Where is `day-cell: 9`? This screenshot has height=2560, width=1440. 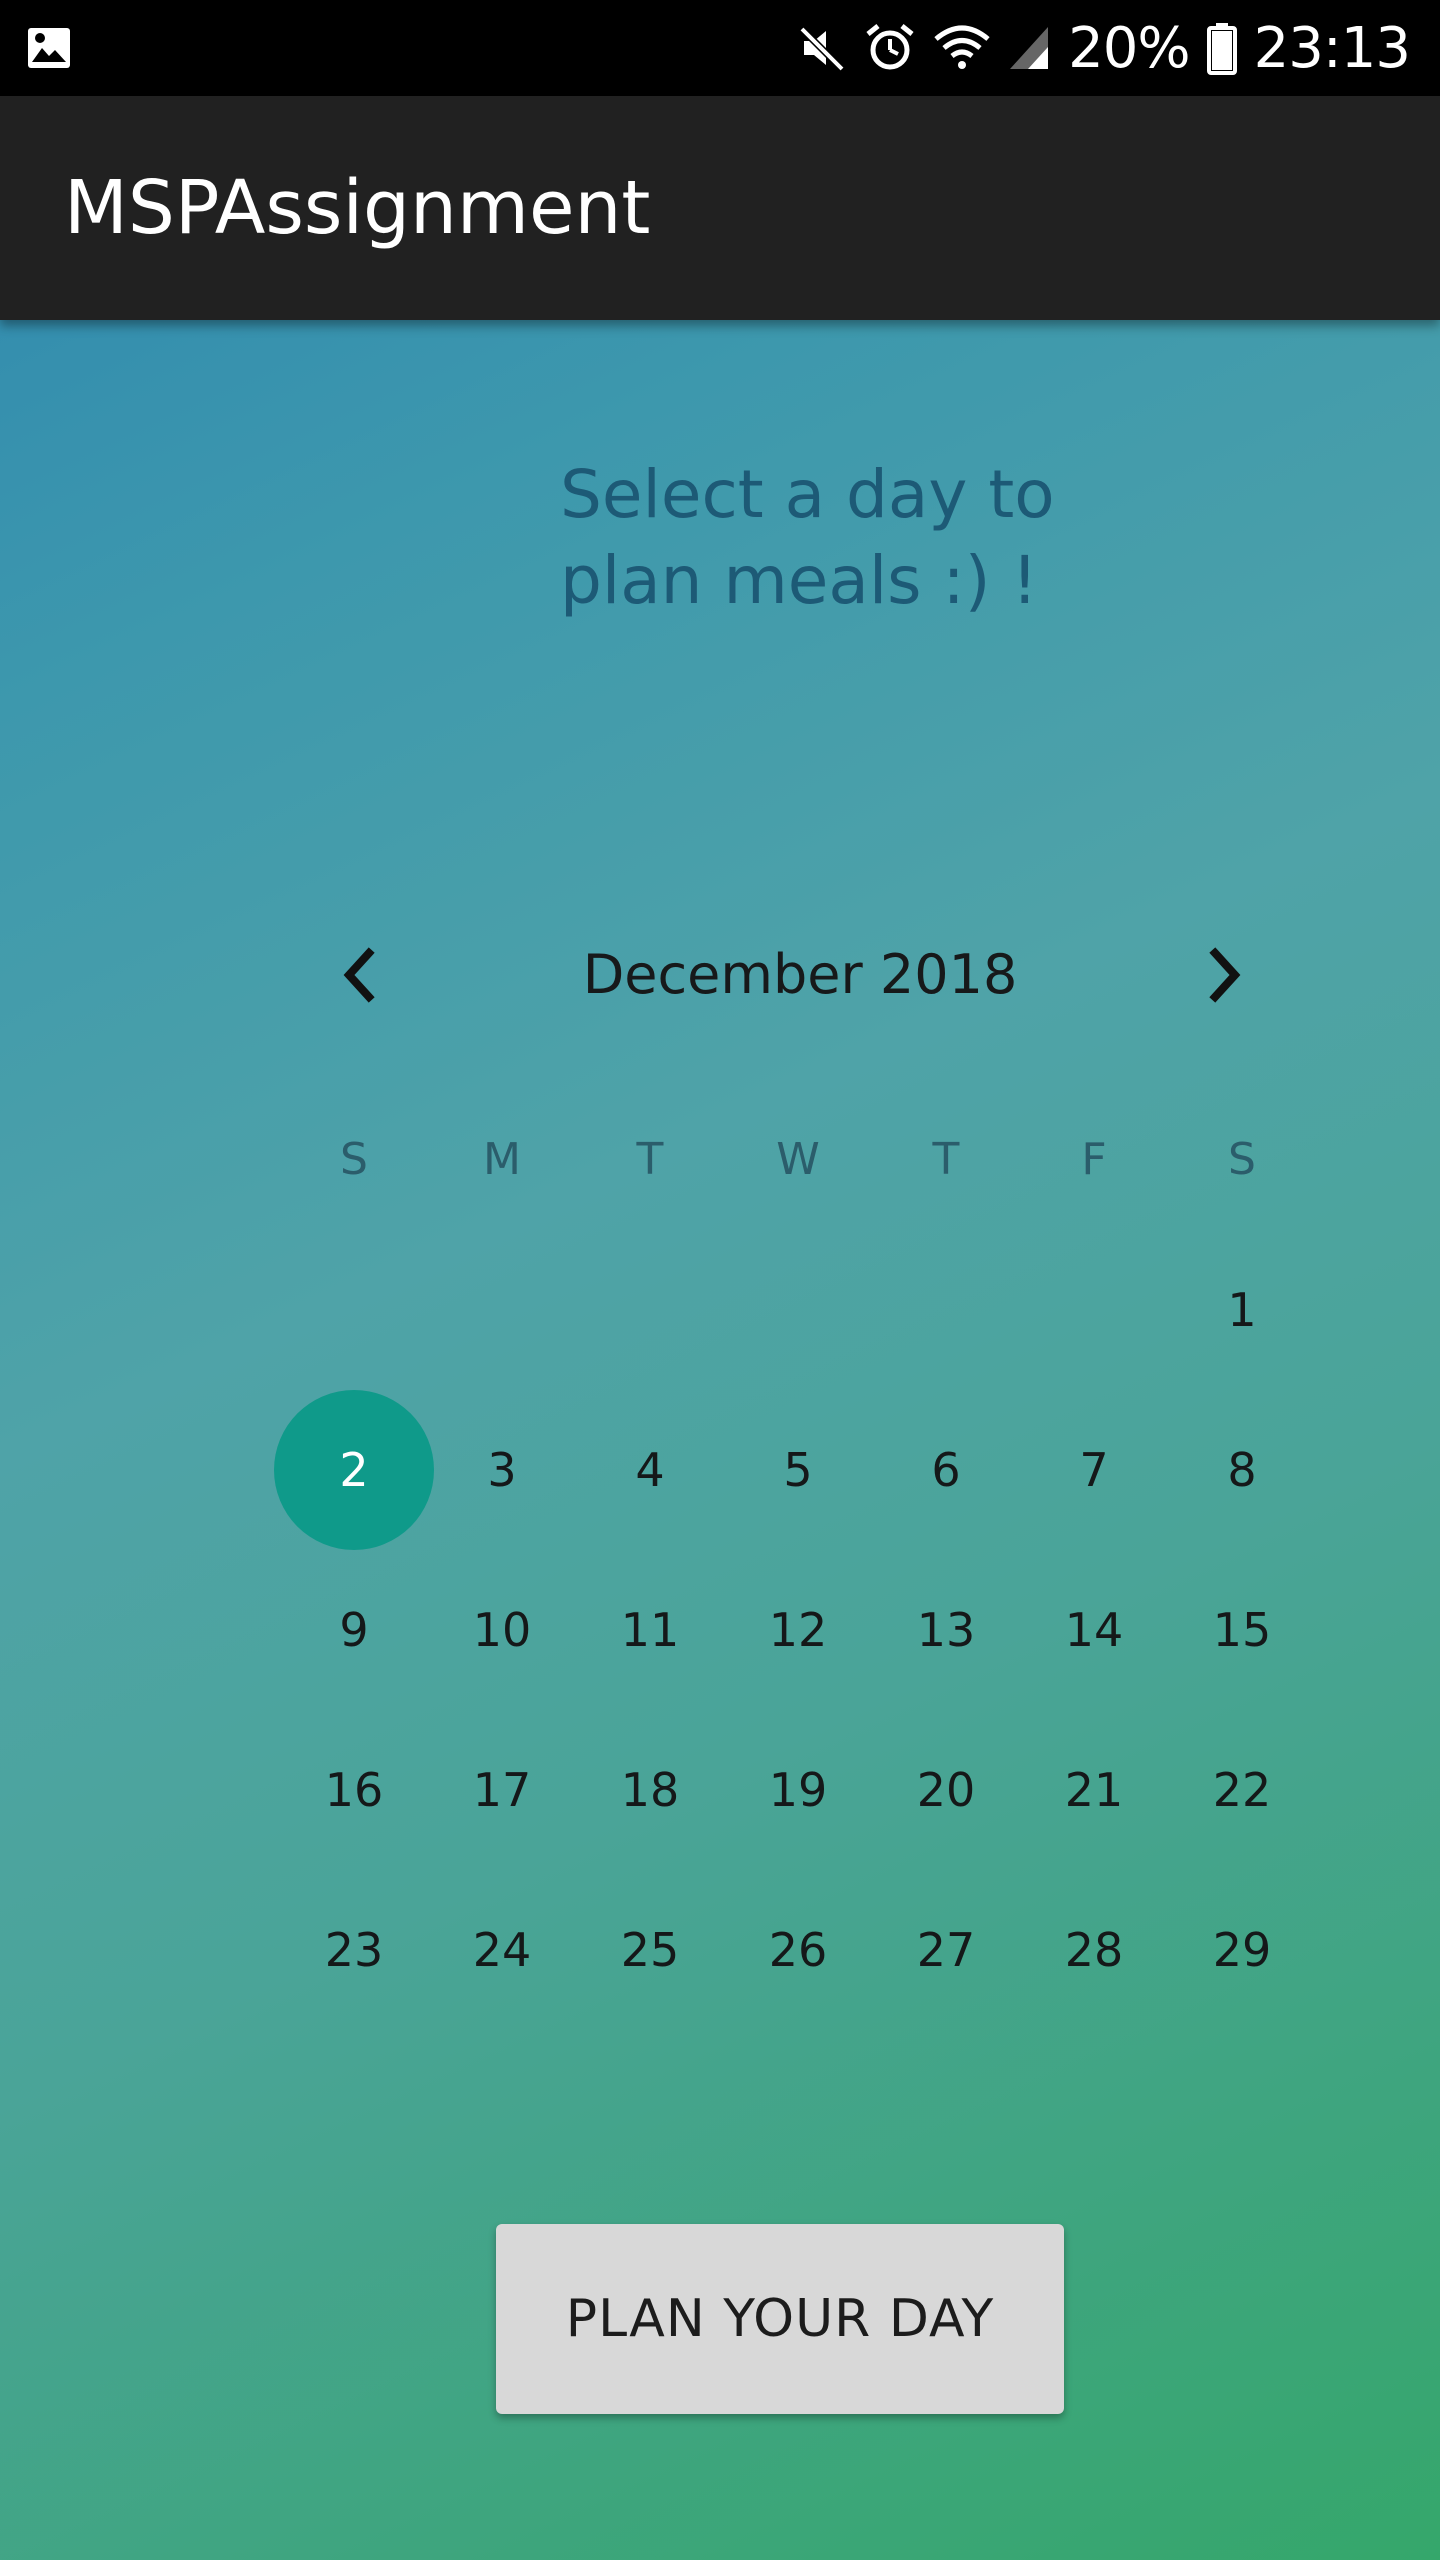 day-cell: 9 is located at coordinates (354, 1630).